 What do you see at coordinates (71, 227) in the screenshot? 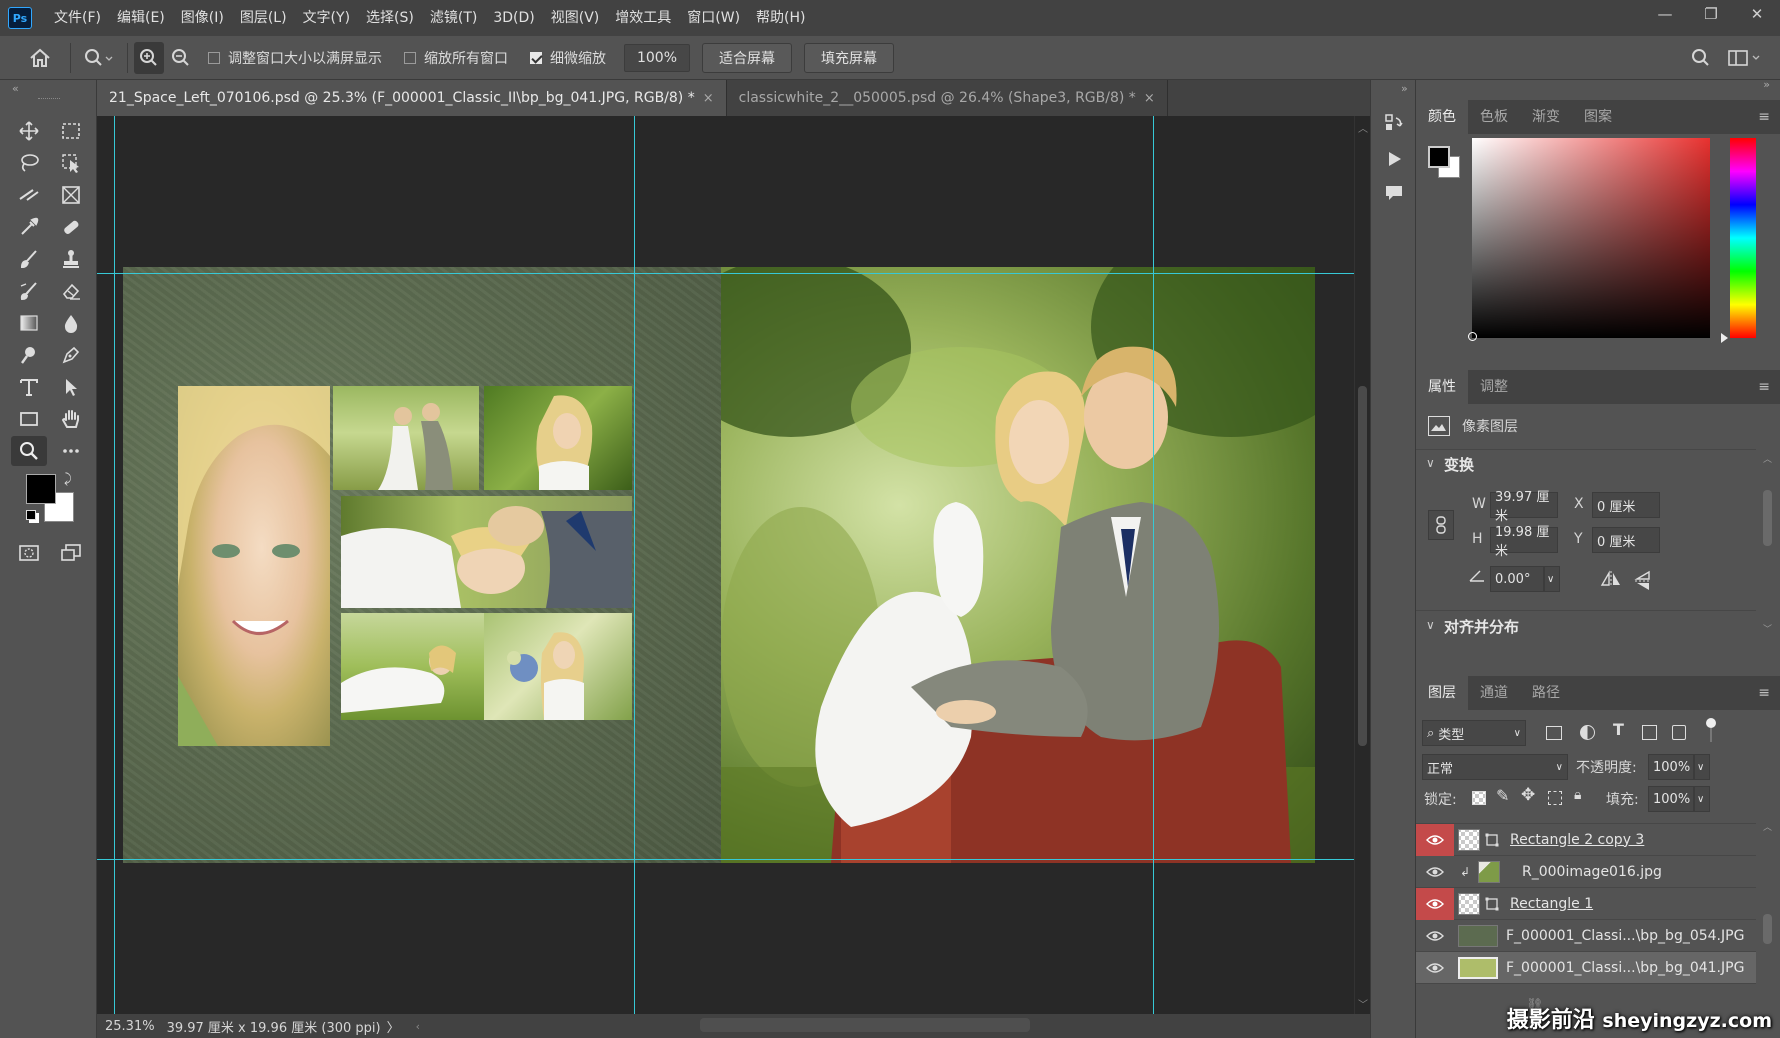
I see `healing-brush-tool-icon` at bounding box center [71, 227].